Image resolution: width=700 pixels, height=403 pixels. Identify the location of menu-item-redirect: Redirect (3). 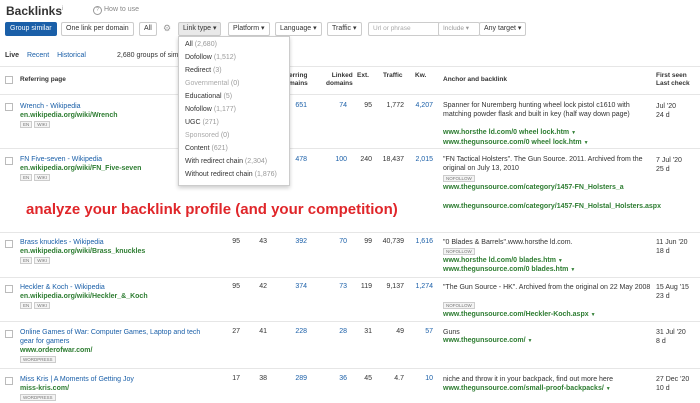
(203, 70).